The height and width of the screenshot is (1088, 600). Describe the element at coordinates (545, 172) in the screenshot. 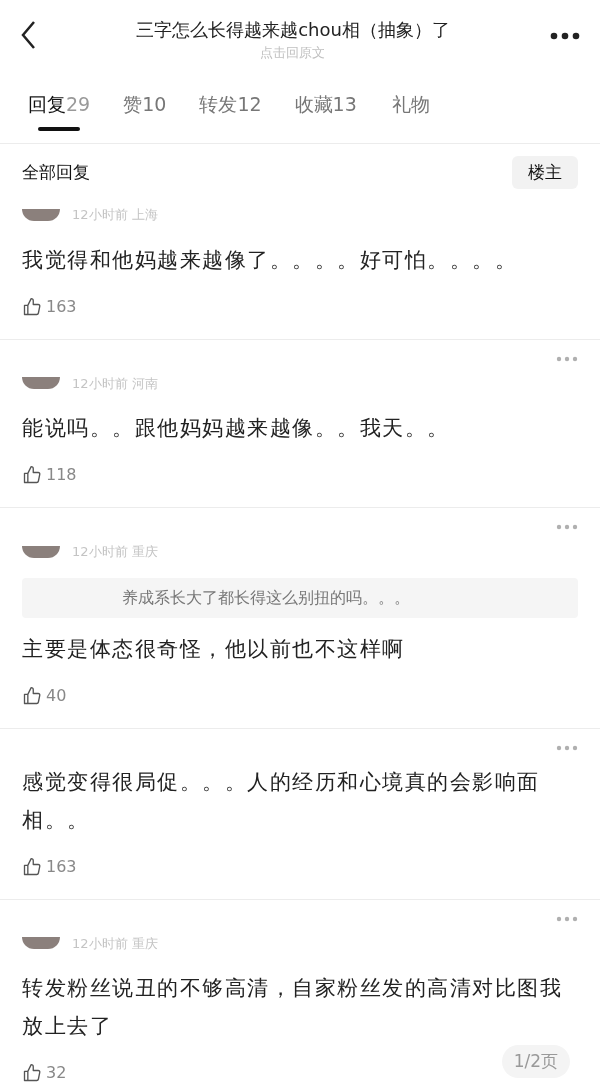

I see `author-filter-button: 楼主` at that location.